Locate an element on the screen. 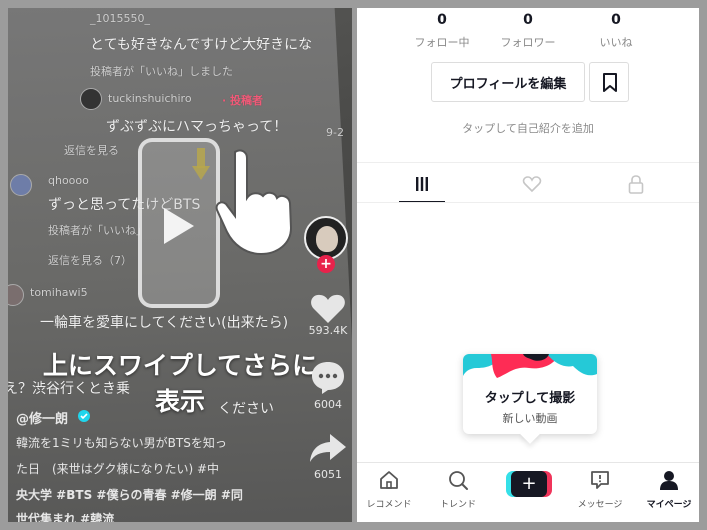 This screenshot has height=530, width=707. comment-username: qhoooo is located at coordinates (68, 180).